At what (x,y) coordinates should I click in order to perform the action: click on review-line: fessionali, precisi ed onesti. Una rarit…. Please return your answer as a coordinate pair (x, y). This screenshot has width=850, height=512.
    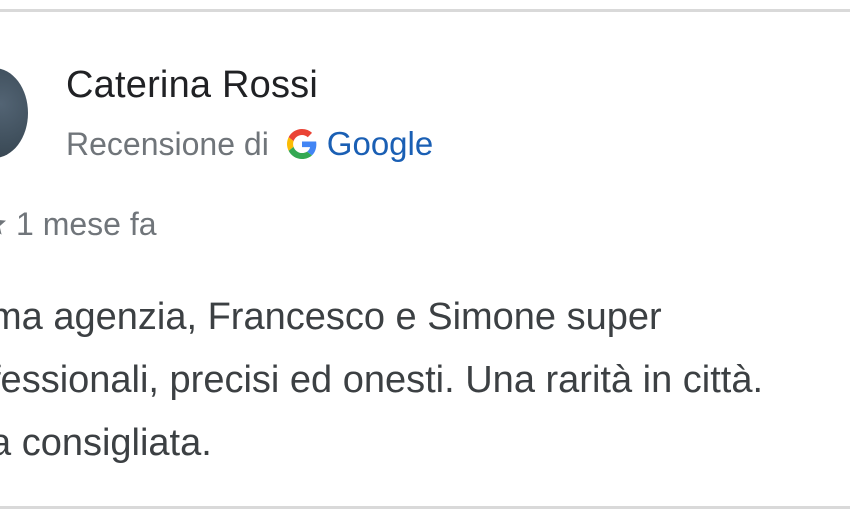
    Looking at the image, I should click on (382, 380).